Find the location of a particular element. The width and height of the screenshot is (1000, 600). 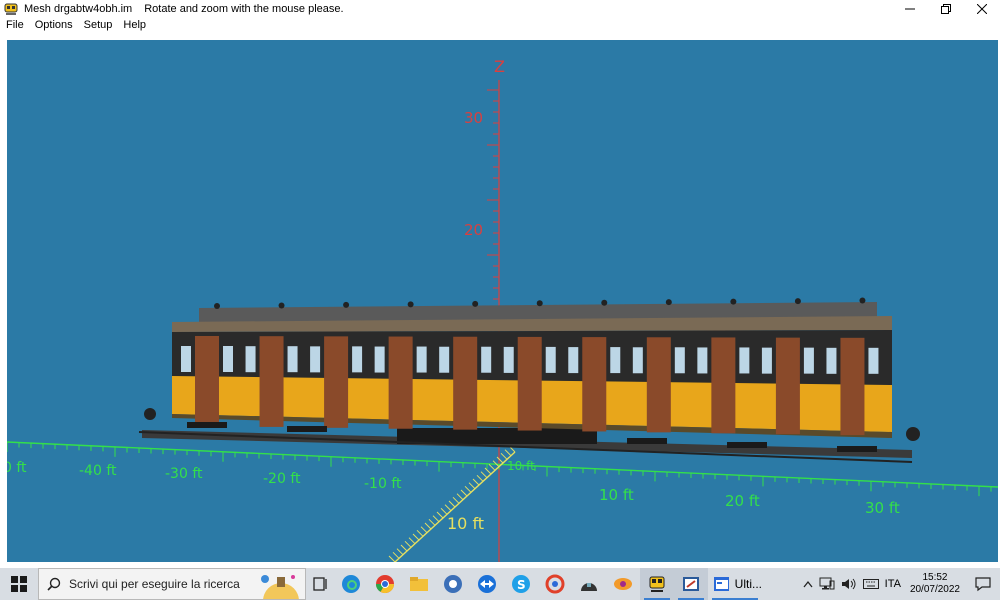

dome-icon is located at coordinates (589, 587).